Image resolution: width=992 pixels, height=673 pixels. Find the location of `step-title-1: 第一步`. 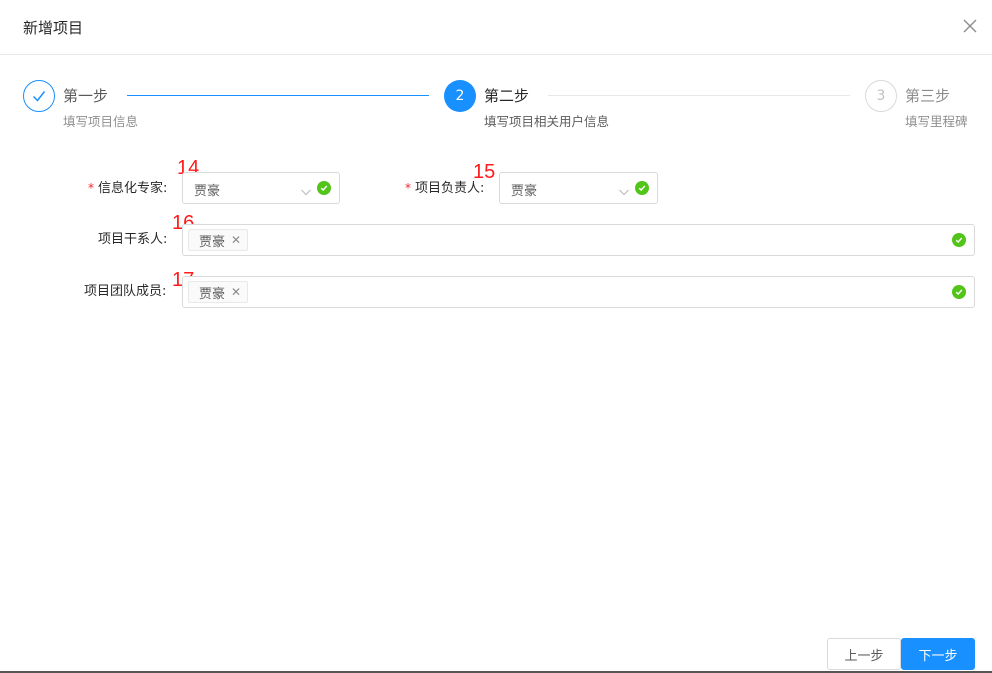

step-title-1: 第一步 is located at coordinates (86, 96).